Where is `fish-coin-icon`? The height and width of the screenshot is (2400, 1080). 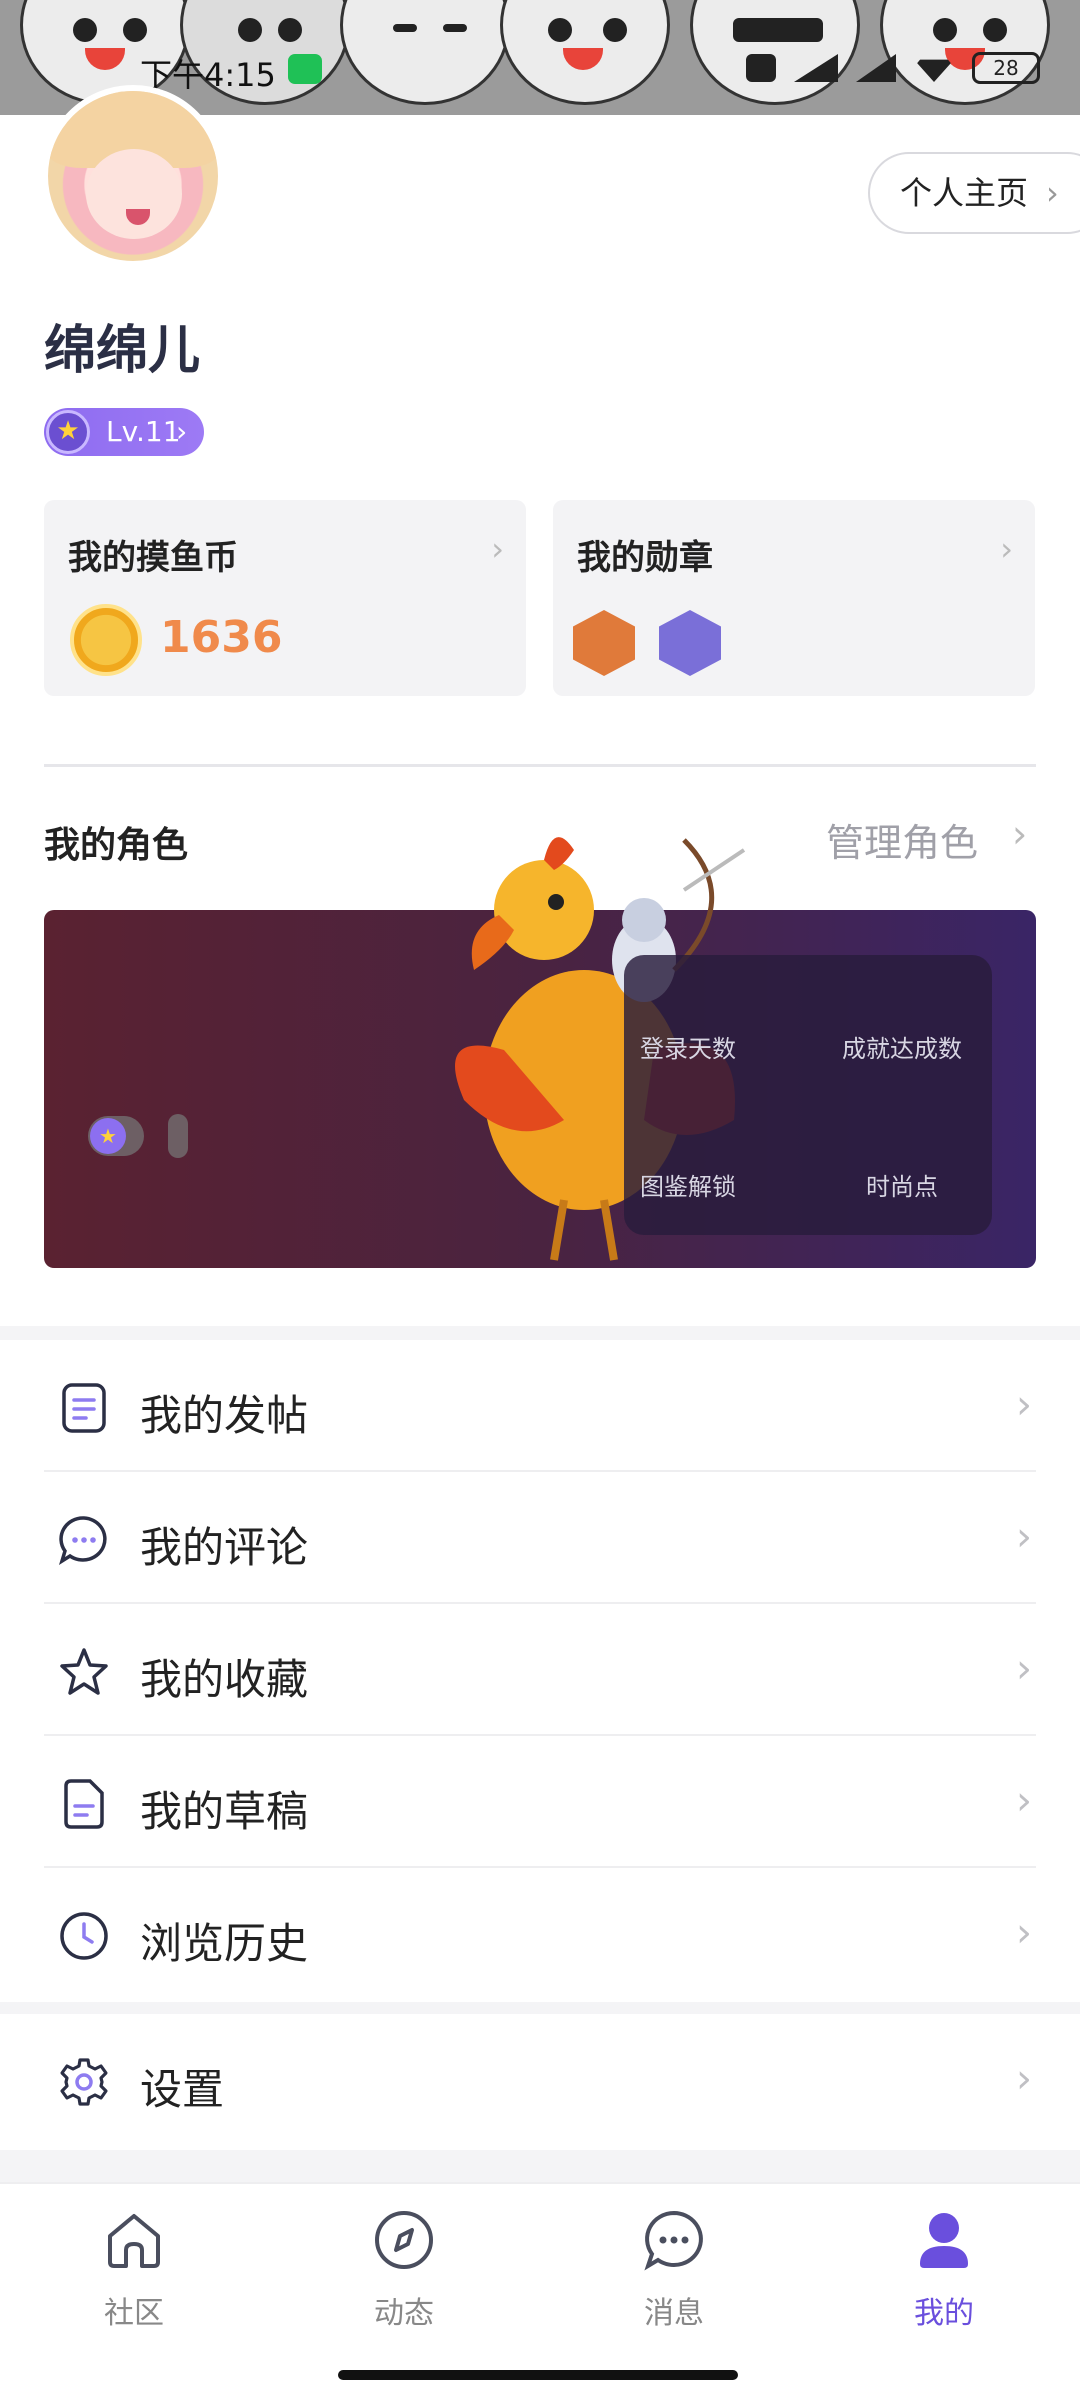
fish-coin-icon is located at coordinates (106, 640).